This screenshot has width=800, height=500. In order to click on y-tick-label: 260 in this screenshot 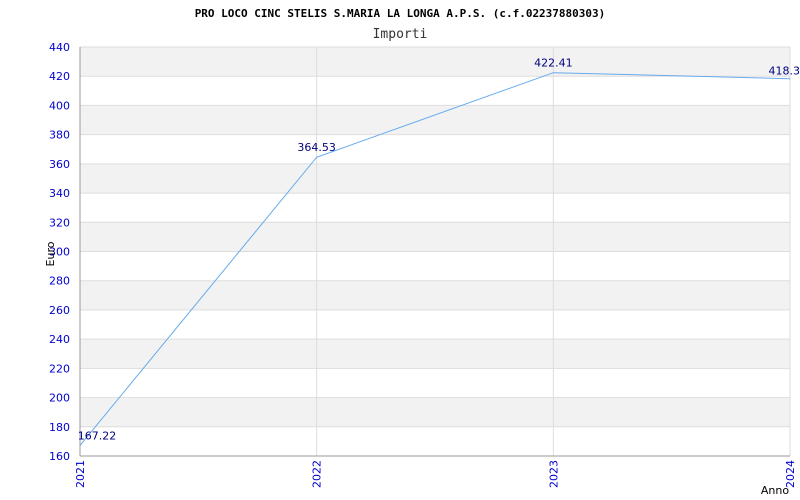, I will do `click(59, 310)`.